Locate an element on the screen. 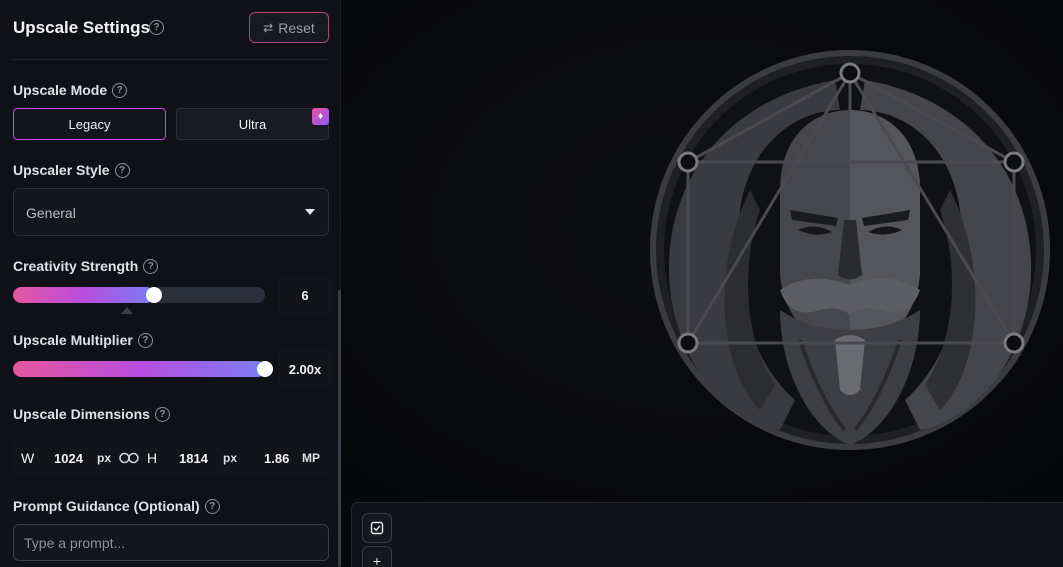 This screenshot has width=1063, height=567. creativity-slider-fill is located at coordinates (84, 295).